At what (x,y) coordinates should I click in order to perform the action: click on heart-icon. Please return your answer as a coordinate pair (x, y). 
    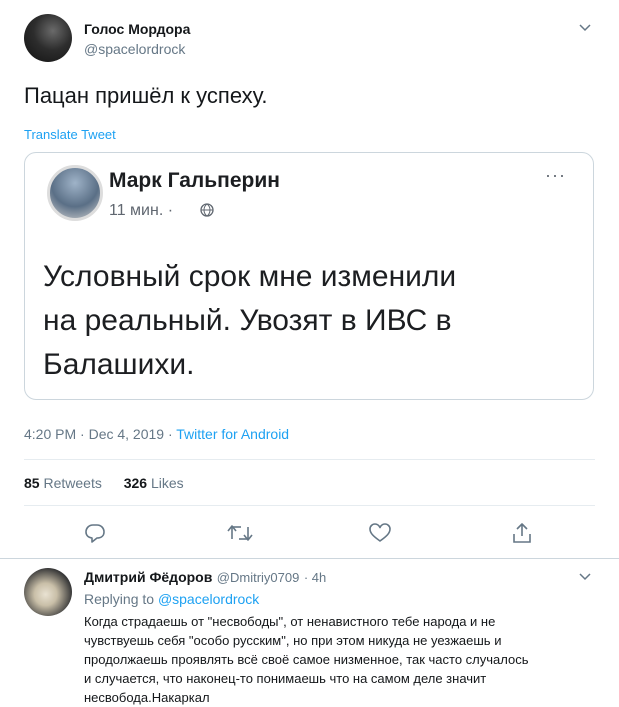
    Looking at the image, I should click on (380, 533).